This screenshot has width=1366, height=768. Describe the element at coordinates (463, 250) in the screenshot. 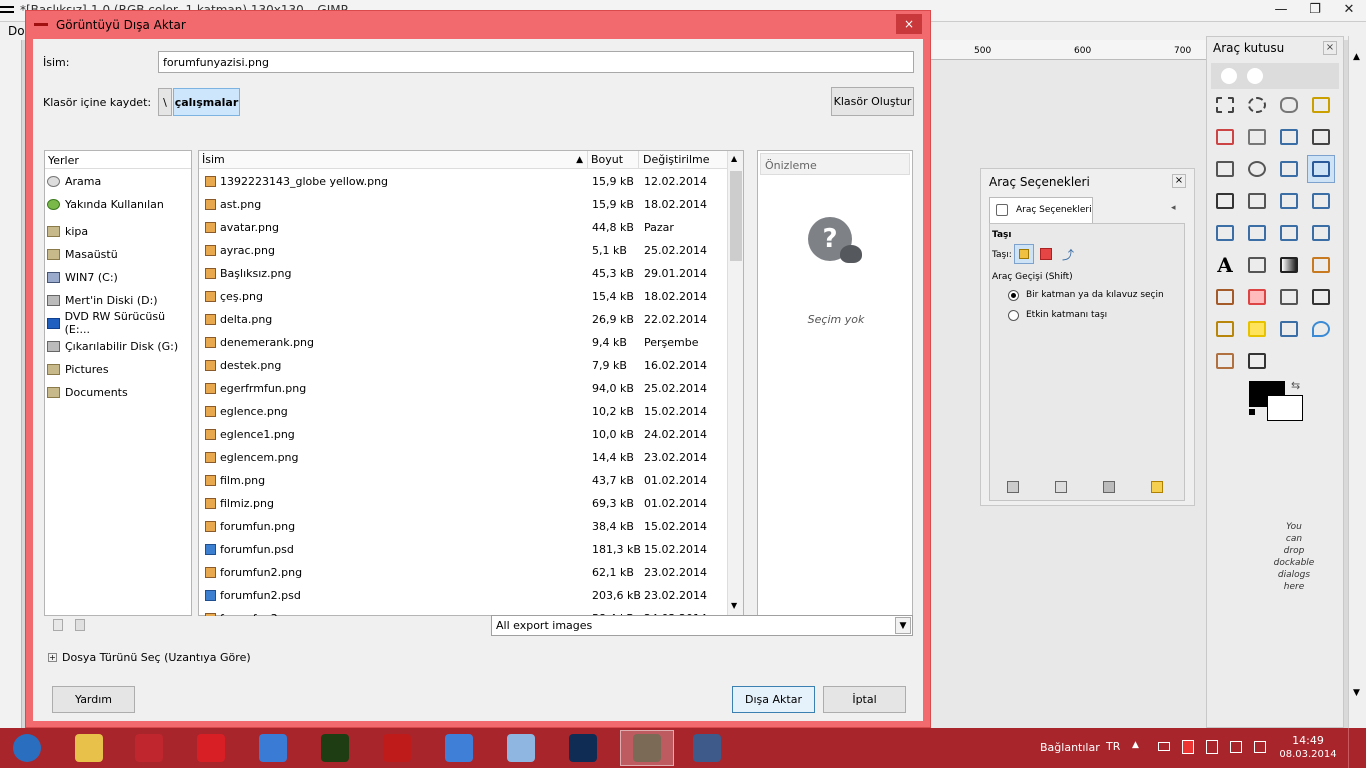

I see `file-row: ayrac.png 5,1 kB 25.02.2014` at that location.